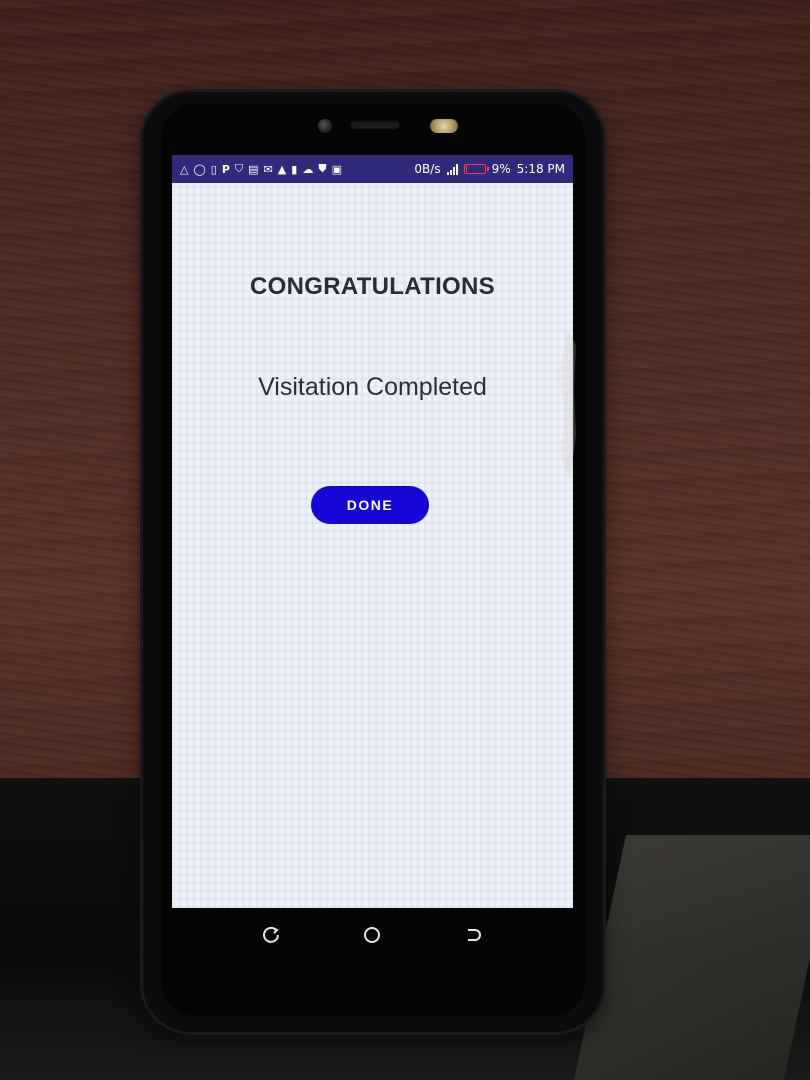 This screenshot has width=810, height=1080. I want to click on phone-icon: ▮, so click(294, 169).